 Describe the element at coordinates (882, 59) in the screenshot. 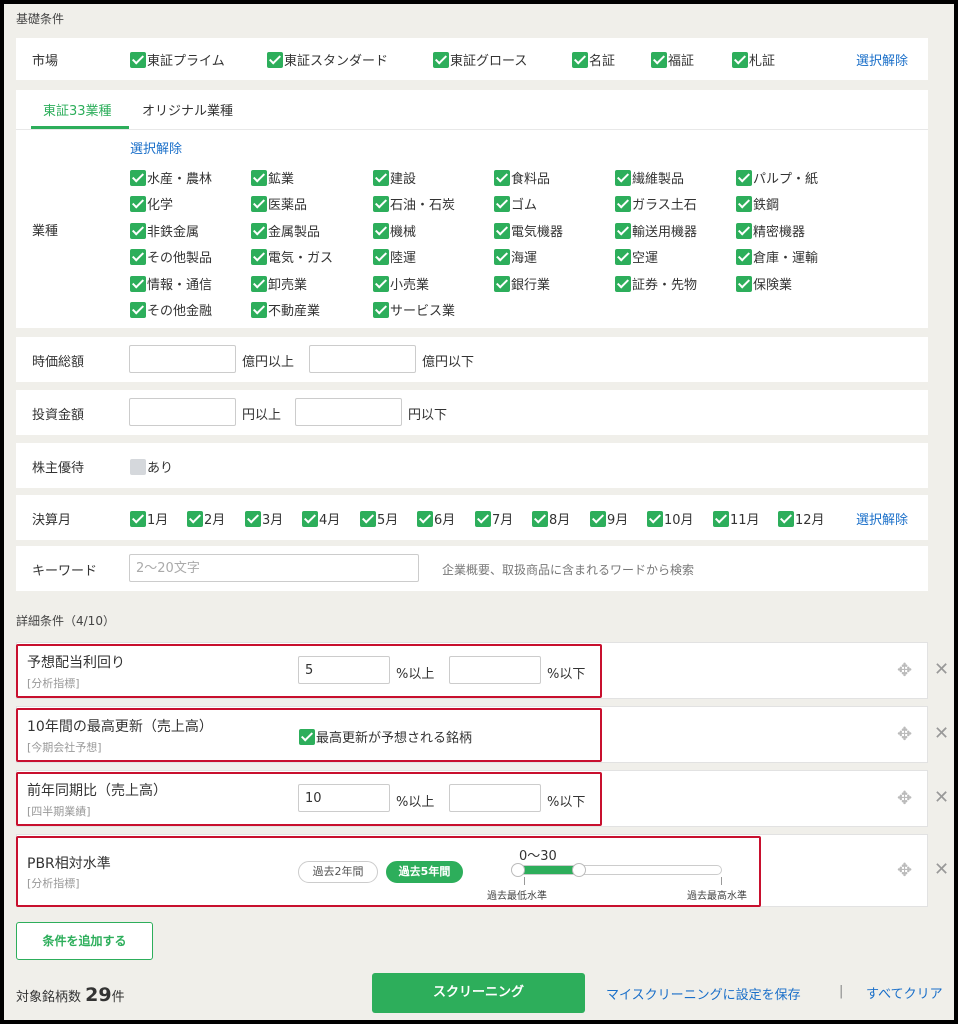

I see `market-clear-link: 選択解除` at that location.